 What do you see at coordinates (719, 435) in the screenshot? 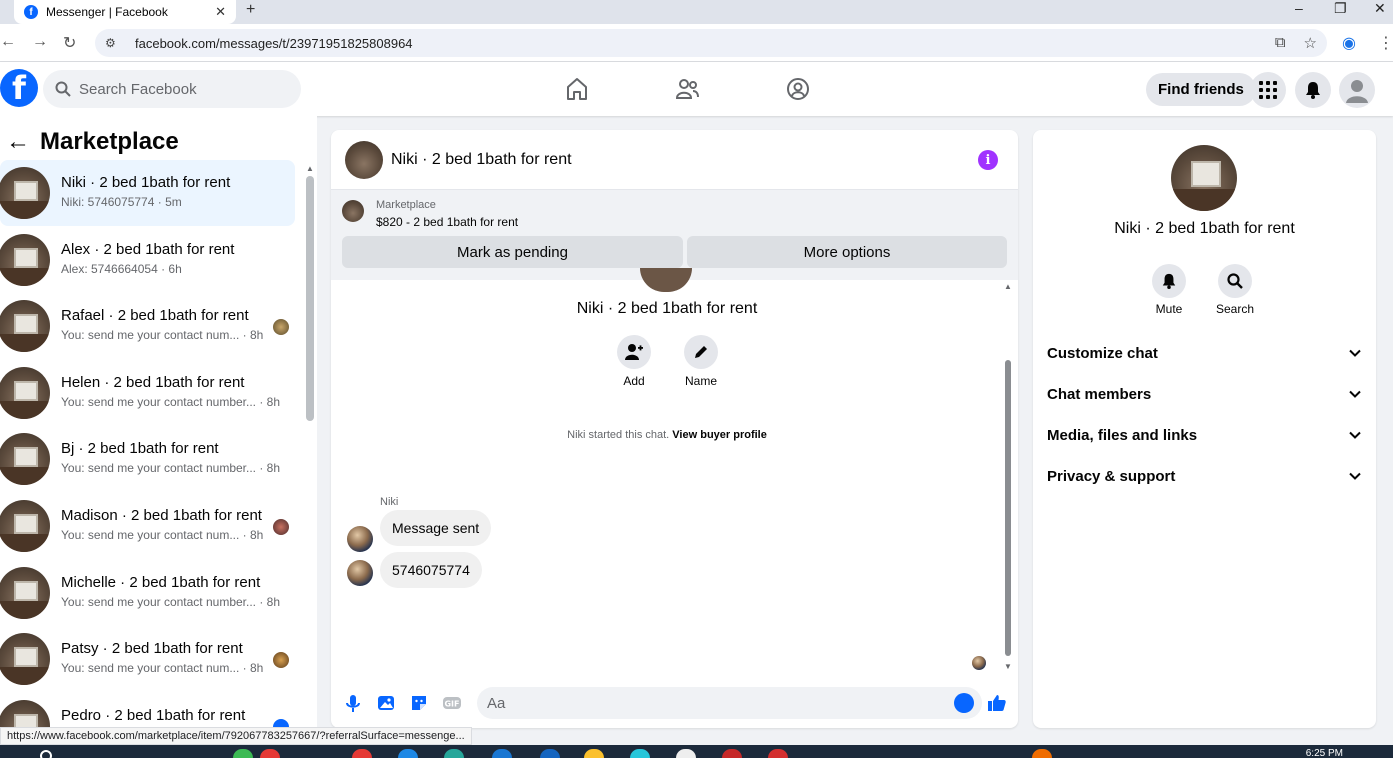
I see `view-buyer-profile-link: View buyer profile` at bounding box center [719, 435].